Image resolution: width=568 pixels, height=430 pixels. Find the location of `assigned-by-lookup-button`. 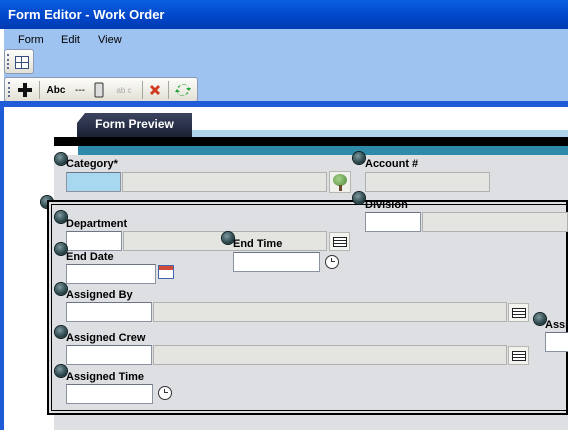

assigned-by-lookup-button is located at coordinates (518, 312).